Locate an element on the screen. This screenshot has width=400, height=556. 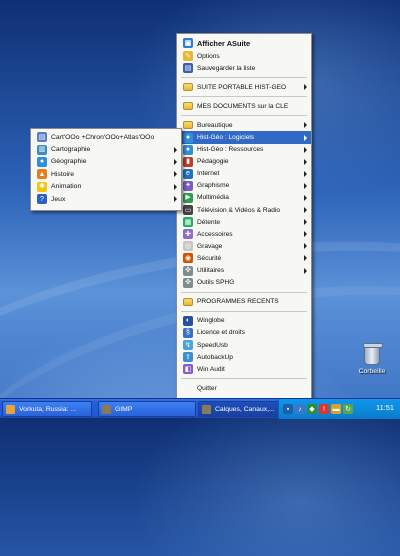
blank-icon is located at coordinates (188, 388).